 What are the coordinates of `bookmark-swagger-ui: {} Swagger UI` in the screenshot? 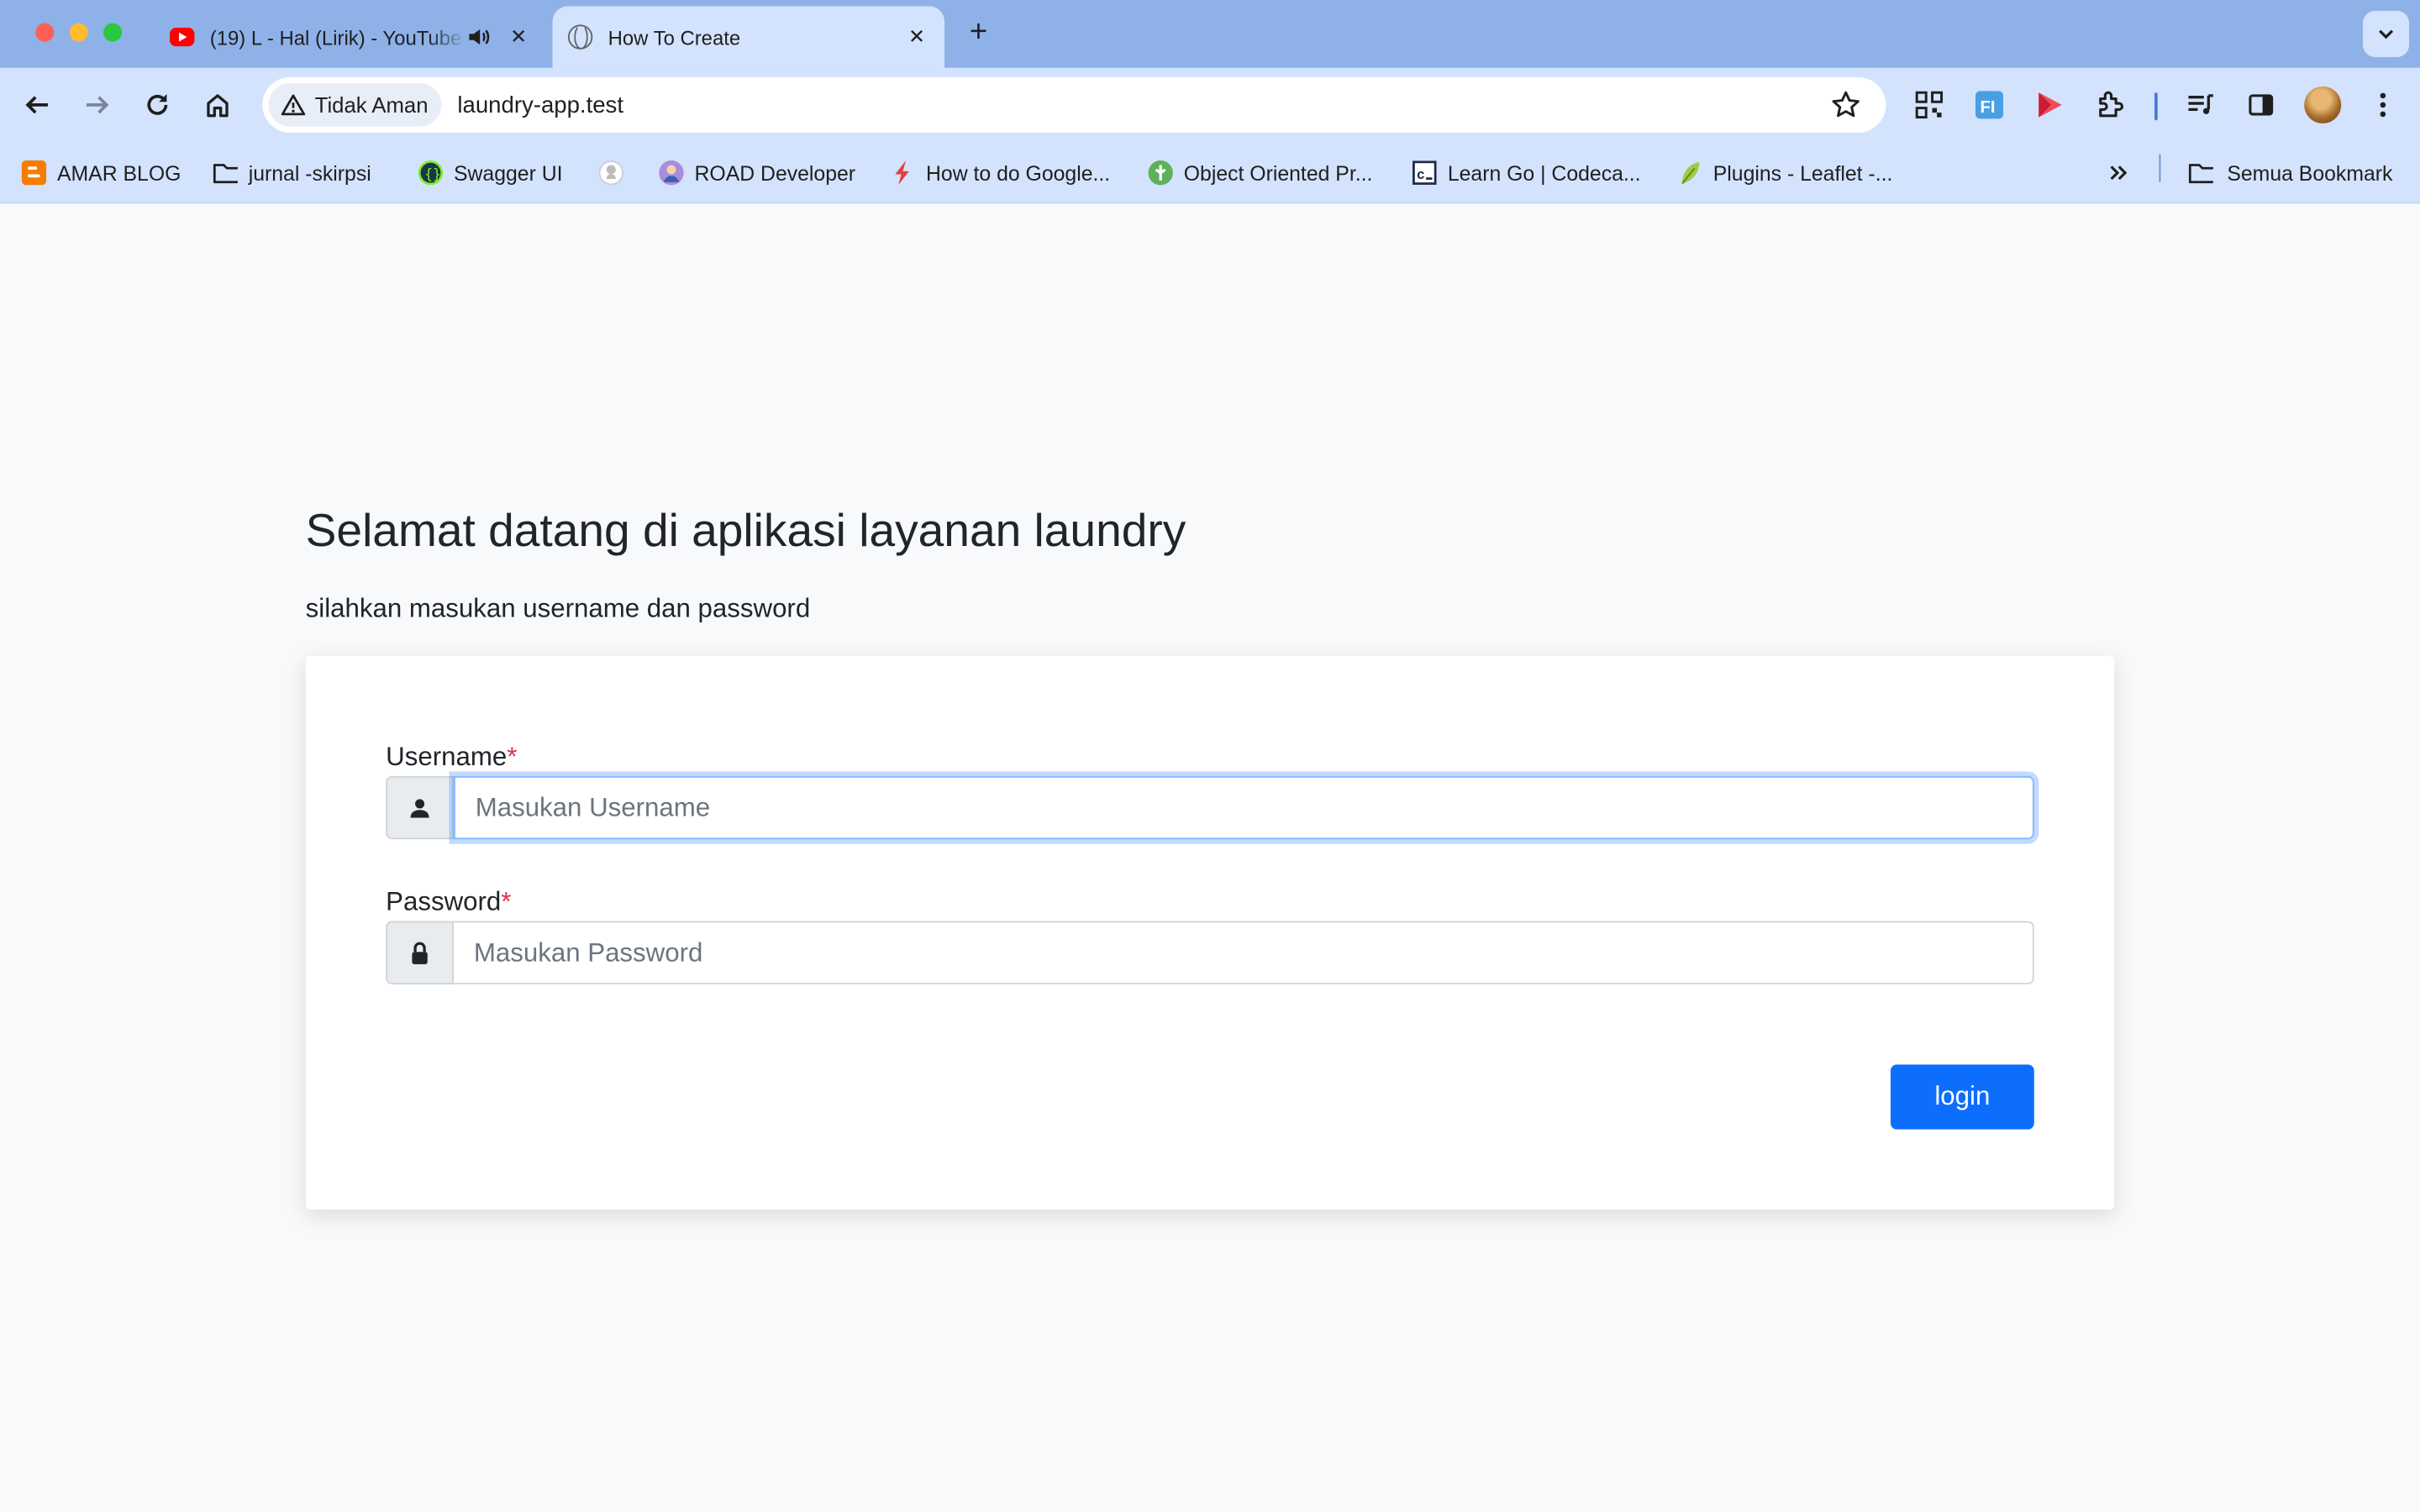 It's located at (491, 173).